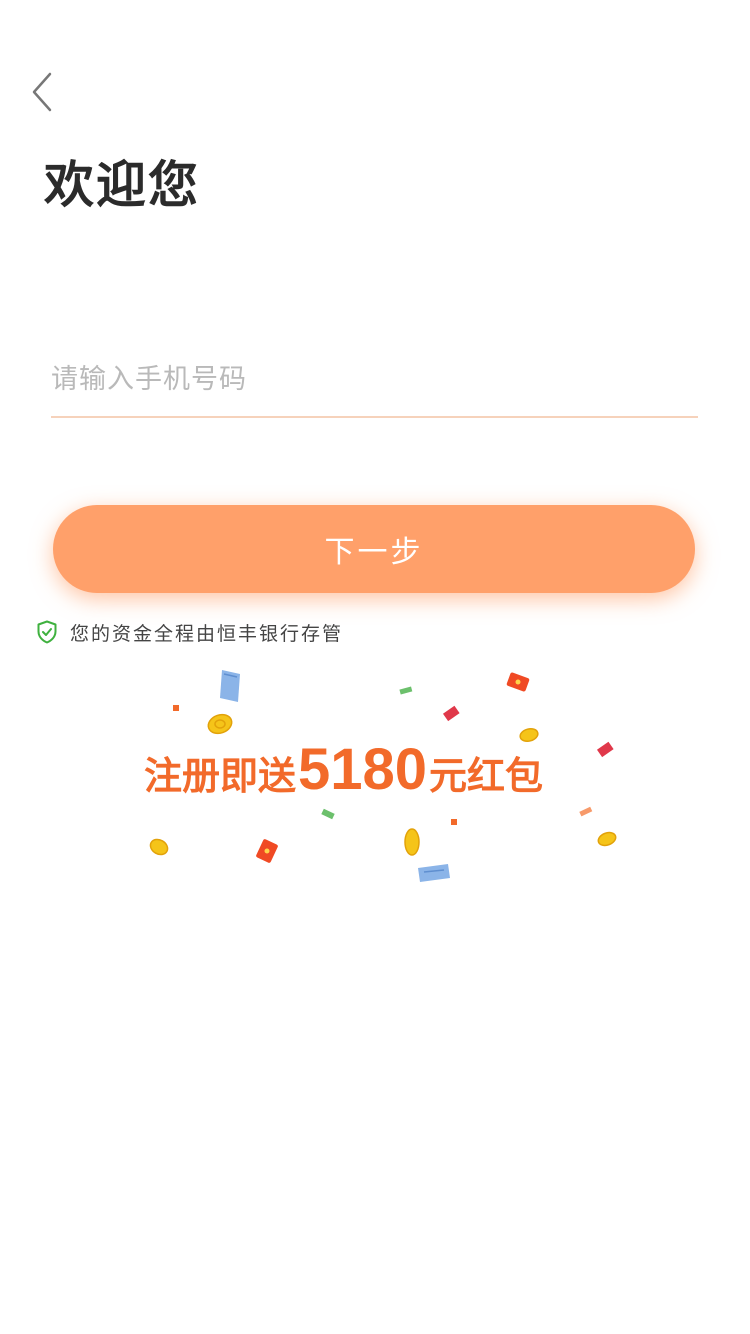 The width and height of the screenshot is (750, 1334). I want to click on promo-prefix: 注册即送, so click(220, 776).